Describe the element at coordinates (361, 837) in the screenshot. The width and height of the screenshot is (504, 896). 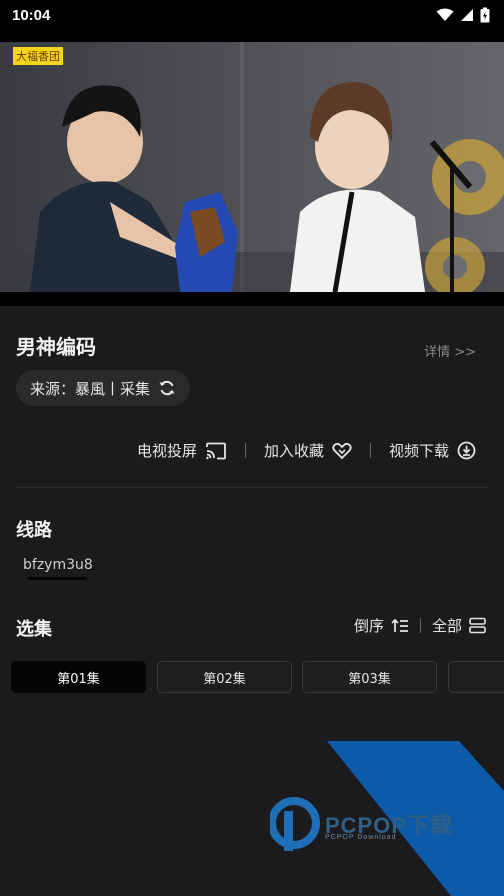
I see `watermark-sub: PCPOP Download` at that location.